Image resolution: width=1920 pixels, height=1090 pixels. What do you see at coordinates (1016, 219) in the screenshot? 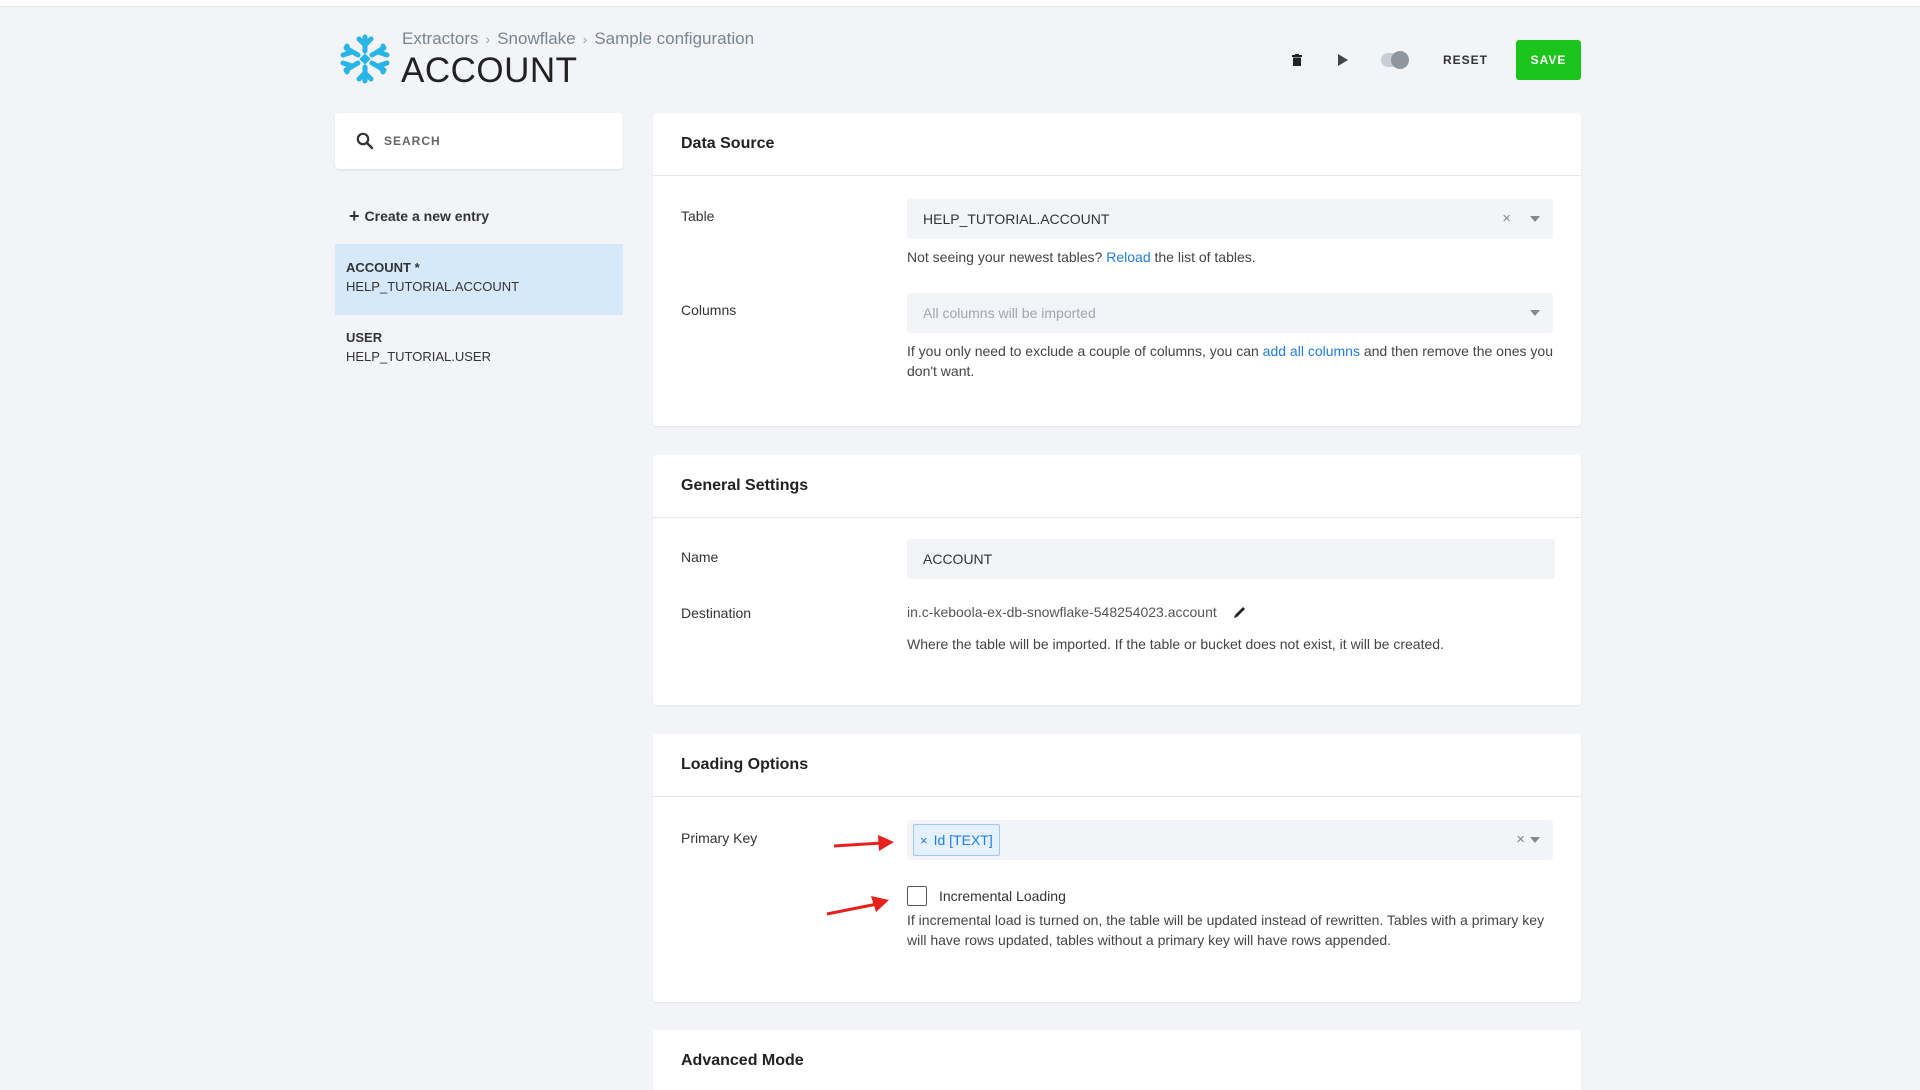
I see `table-select-value: HELP_TUTORIAL.ACCOUNT` at bounding box center [1016, 219].